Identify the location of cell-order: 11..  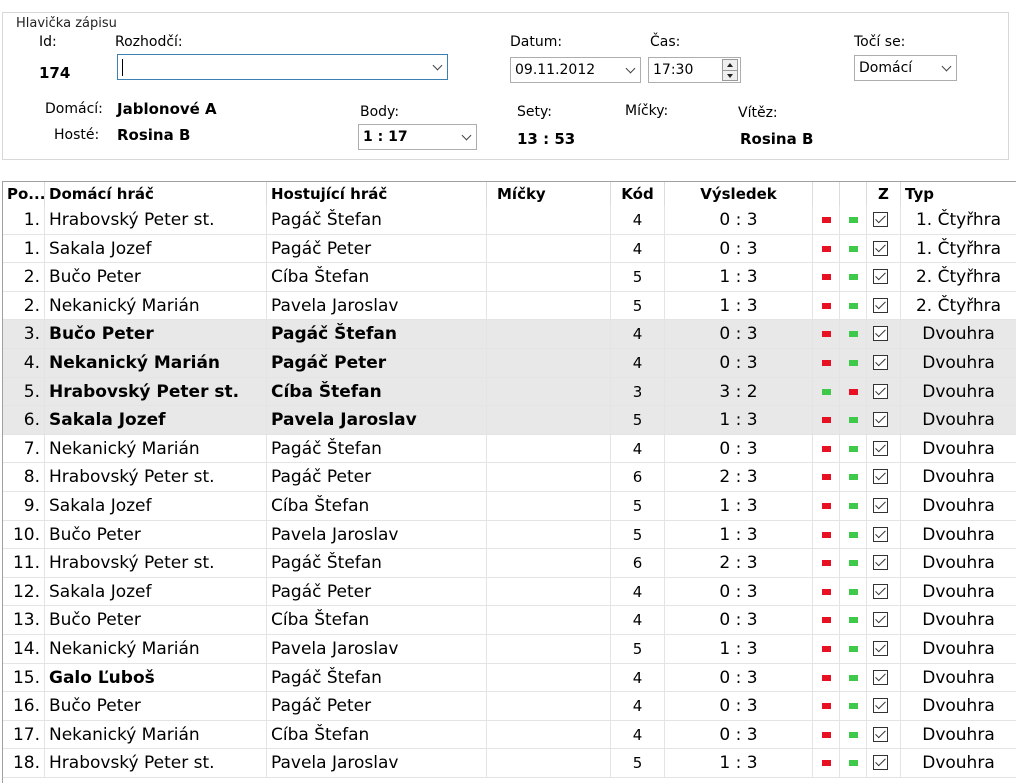
(24, 563).